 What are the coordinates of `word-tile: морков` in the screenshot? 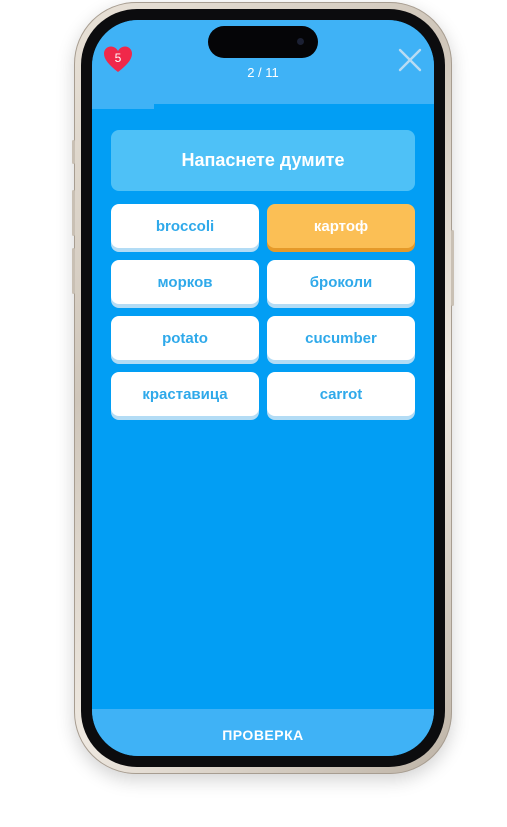 It's located at (185, 282).